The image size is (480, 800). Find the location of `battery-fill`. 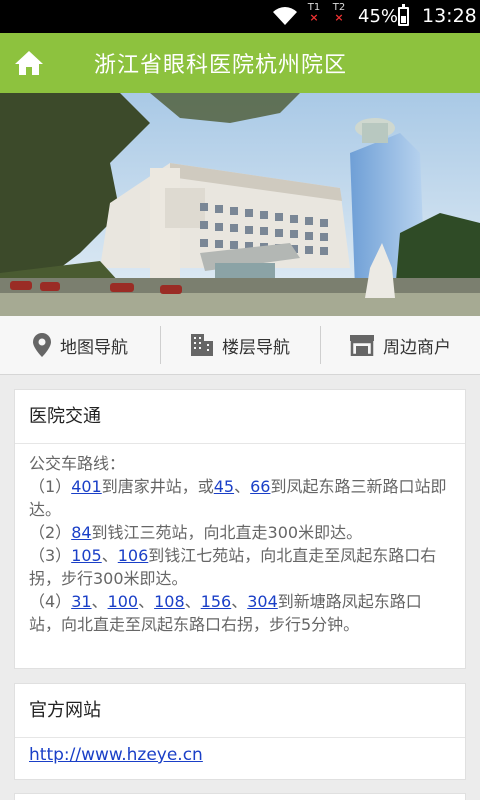

battery-fill is located at coordinates (403, 19).